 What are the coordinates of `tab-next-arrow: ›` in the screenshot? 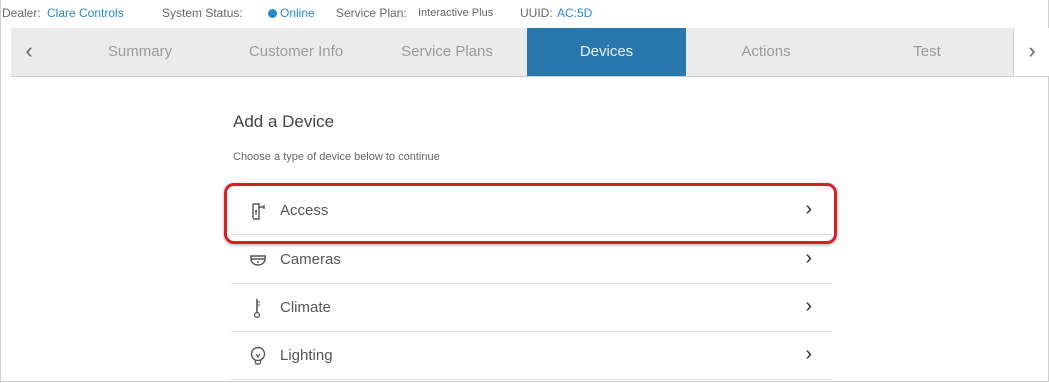 It's located at (1031, 52).